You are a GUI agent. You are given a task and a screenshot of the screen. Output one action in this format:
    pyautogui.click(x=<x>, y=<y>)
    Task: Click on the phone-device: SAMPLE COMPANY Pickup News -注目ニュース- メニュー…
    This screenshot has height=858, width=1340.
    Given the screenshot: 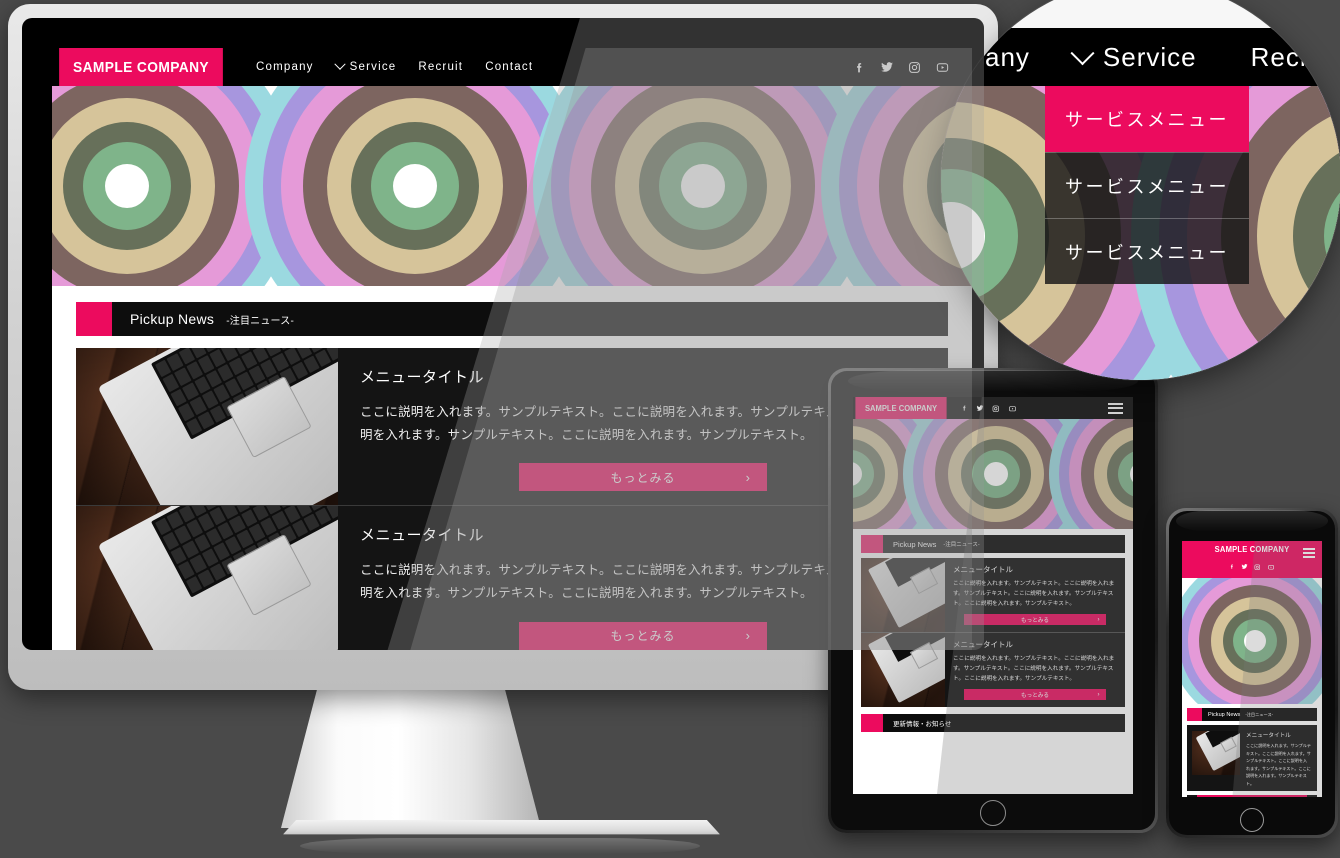 What is the action you would take?
    pyautogui.click(x=1252, y=673)
    